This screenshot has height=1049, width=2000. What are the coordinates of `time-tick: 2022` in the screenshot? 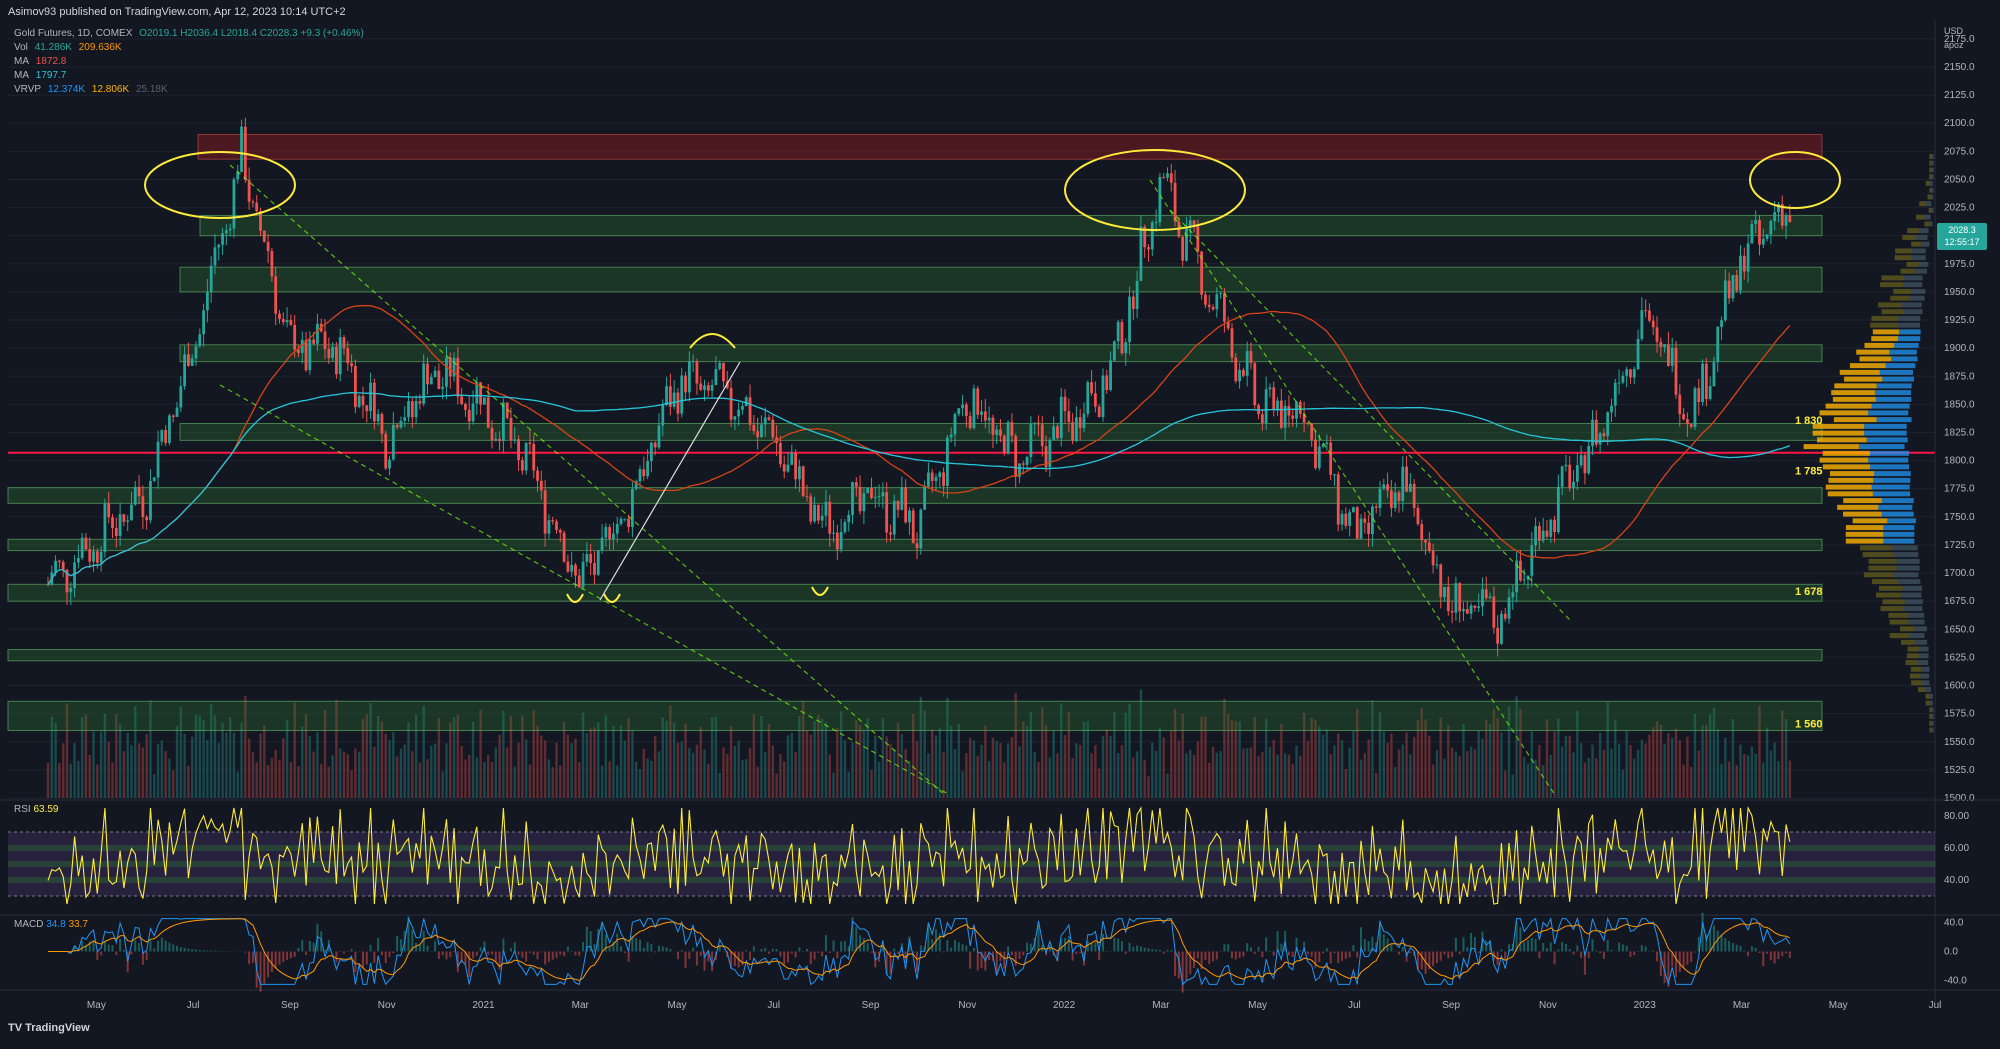 It's located at (1064, 1005).